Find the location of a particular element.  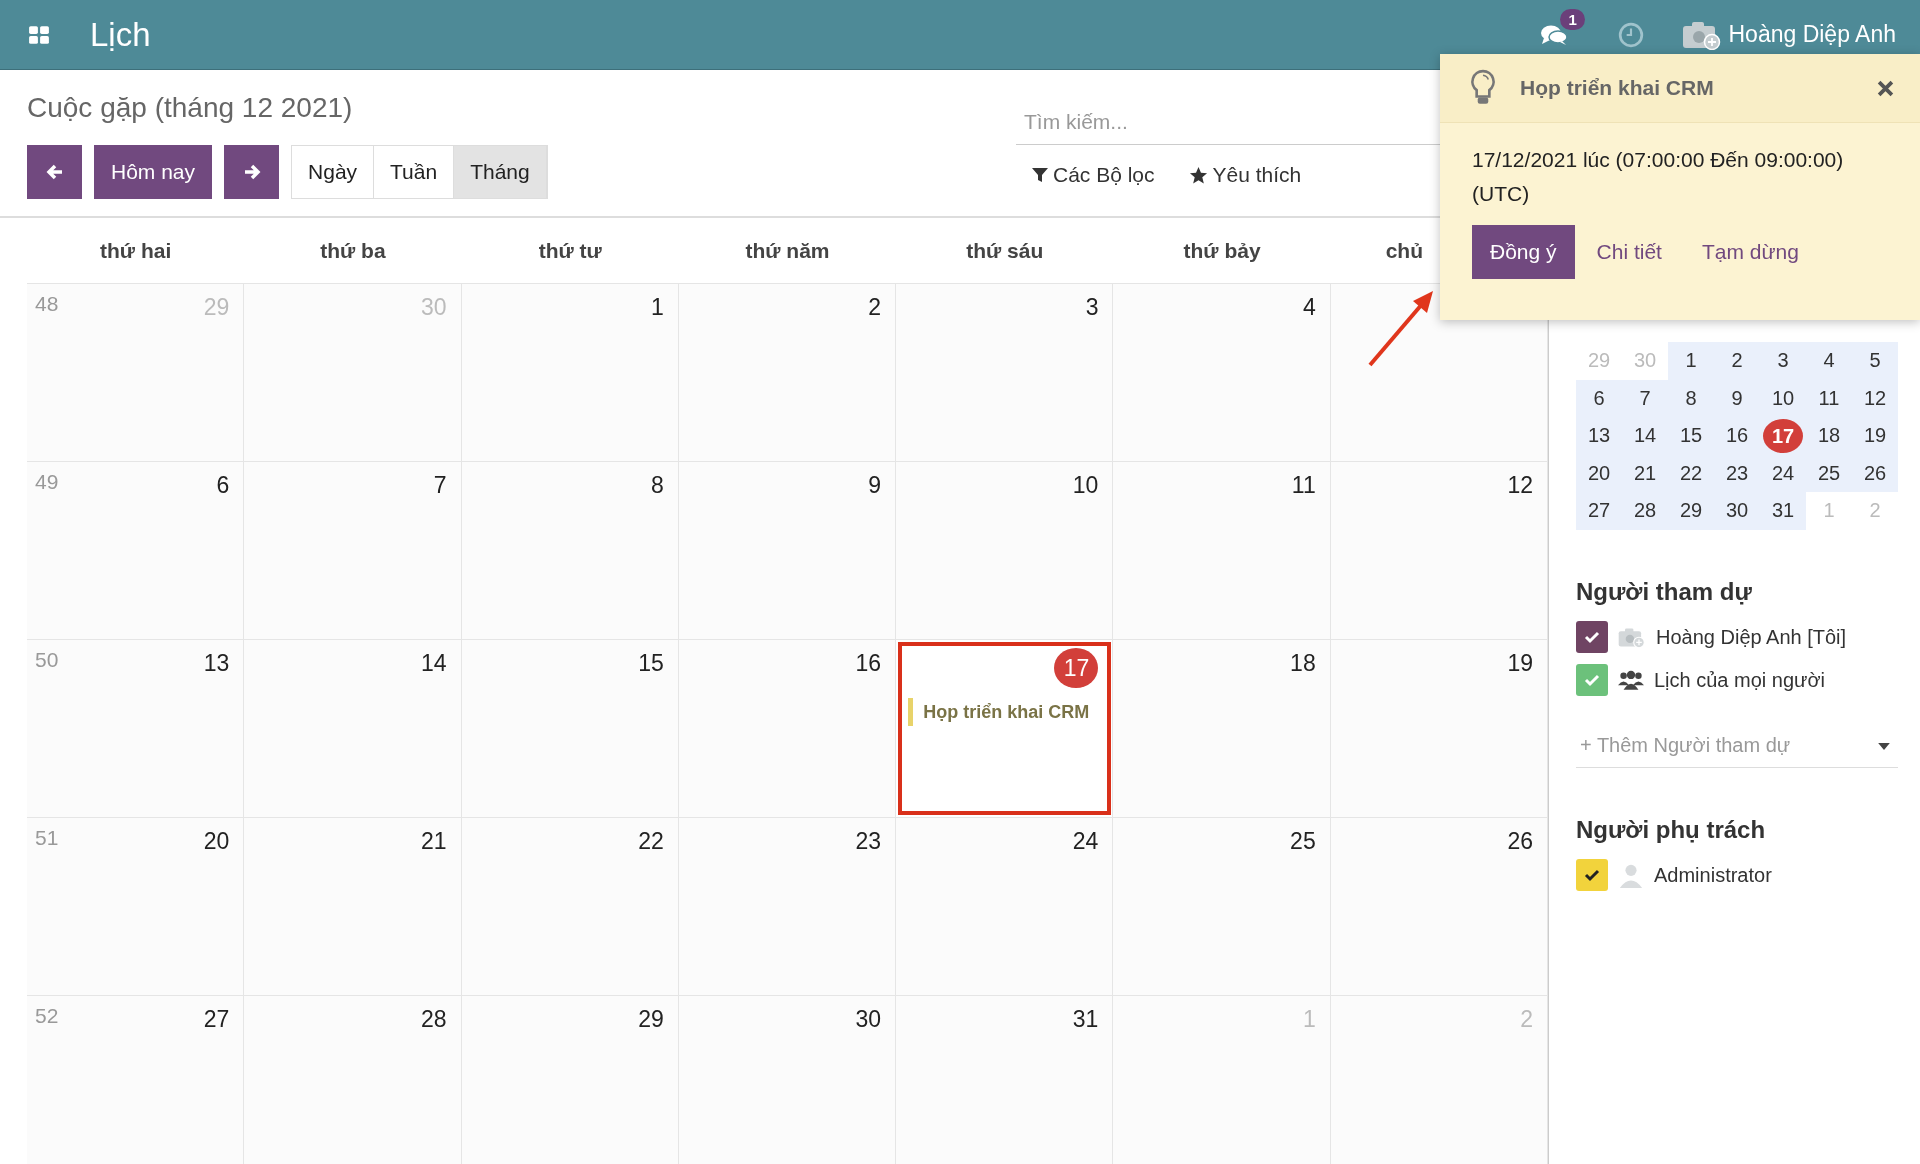

day-number: 23 is located at coordinates (868, 841).